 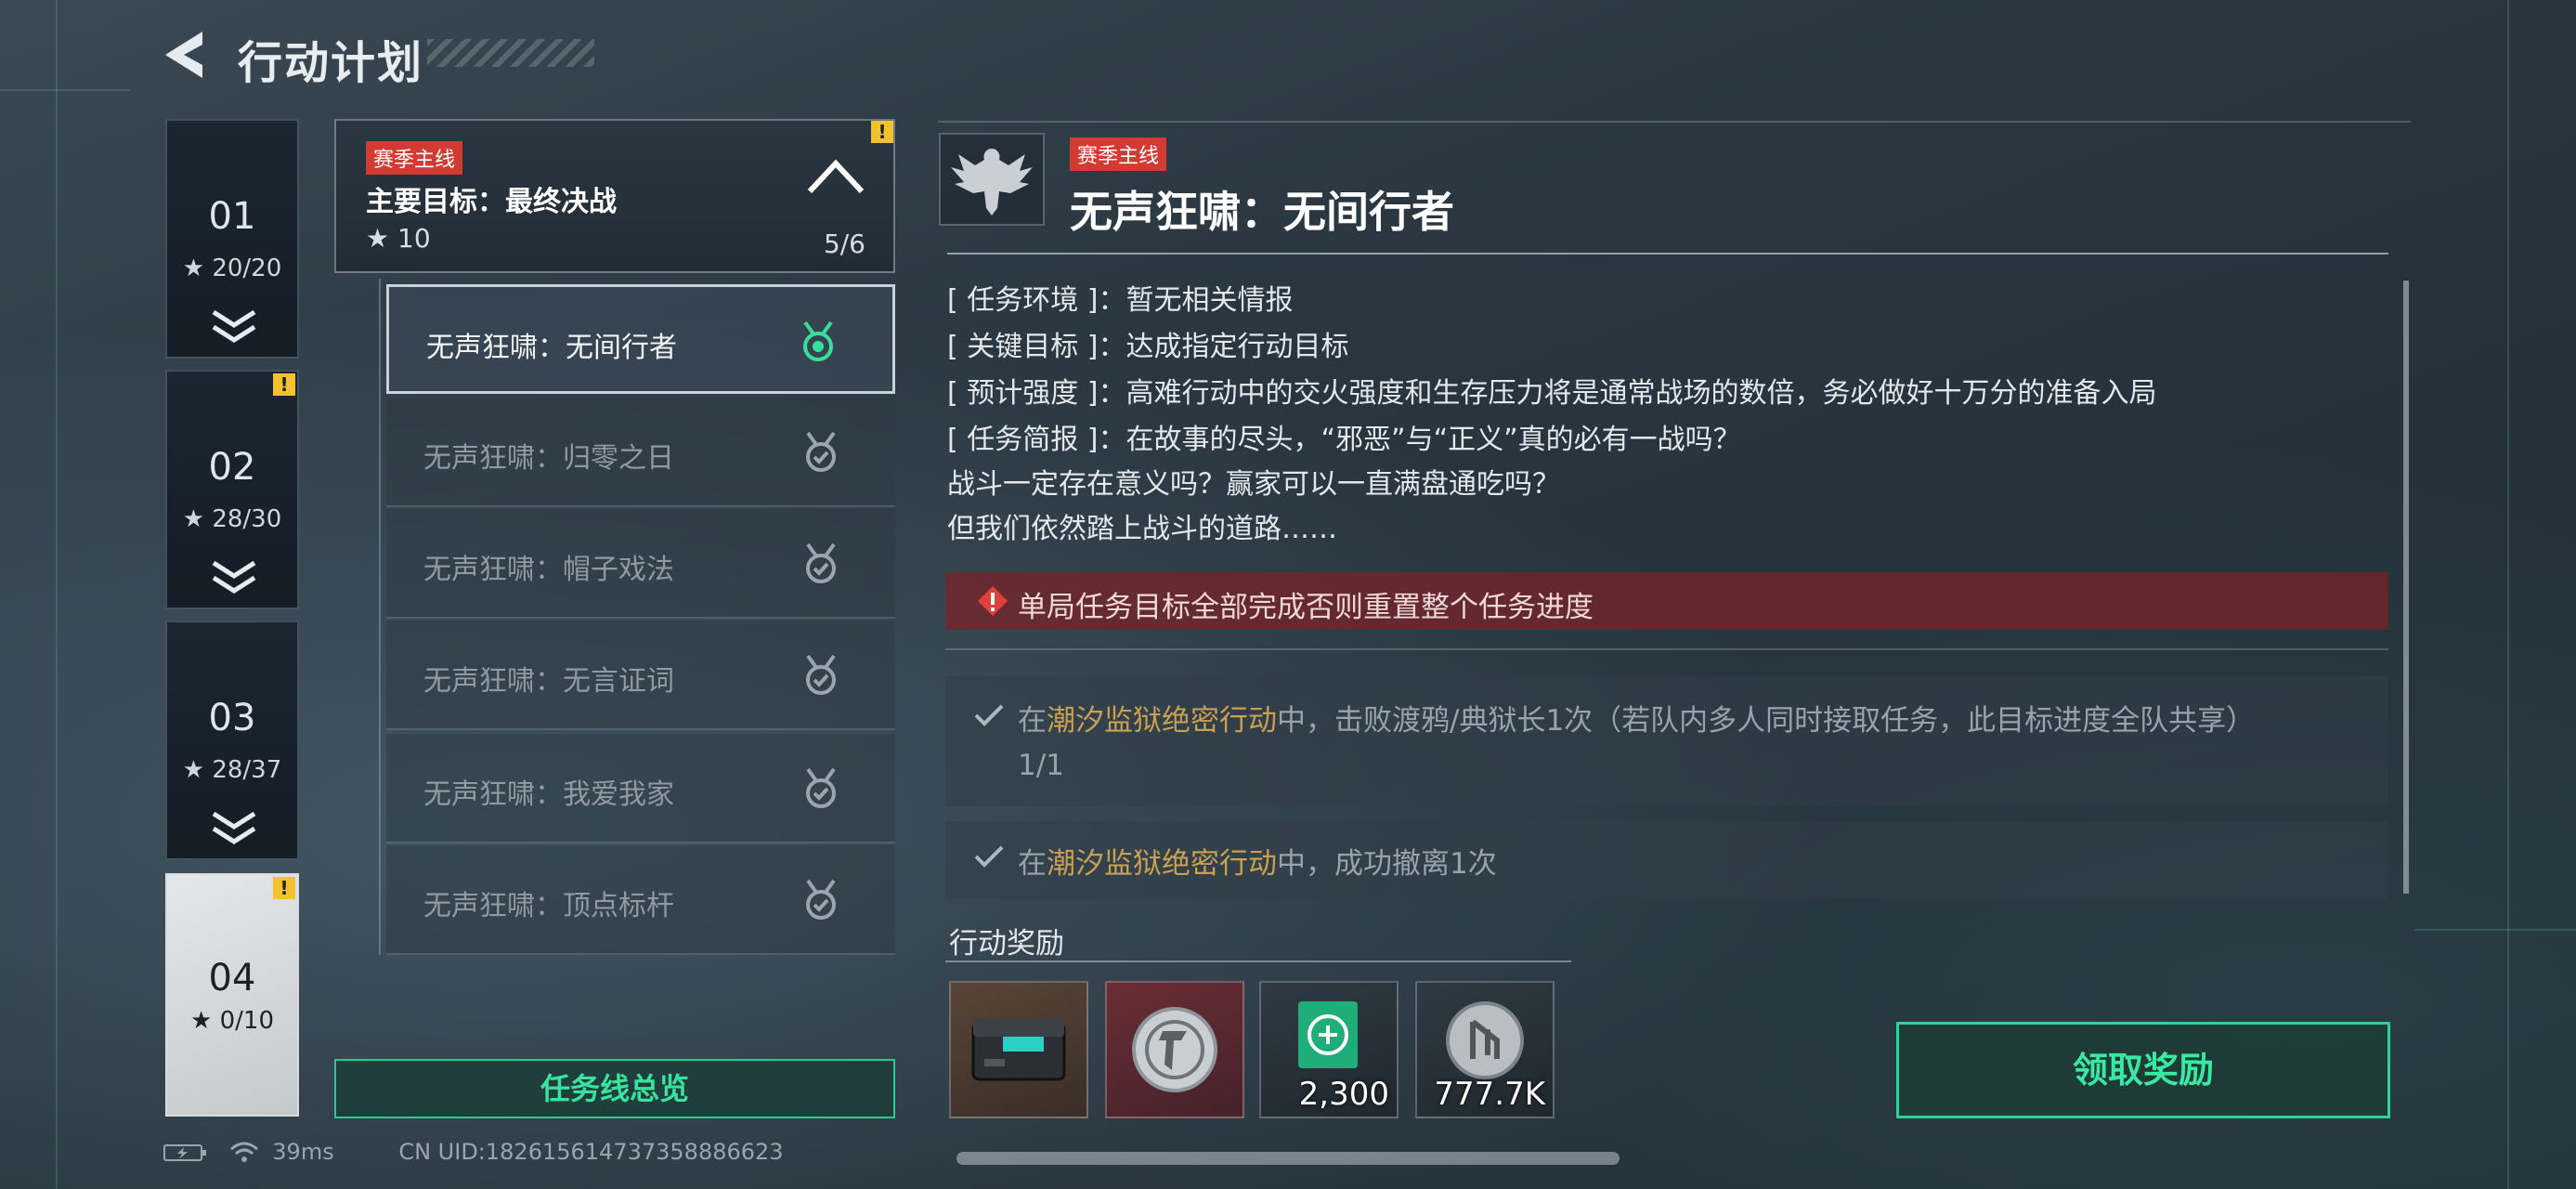 I want to click on reward-quantity: 2,300, so click(x=1343, y=1094).